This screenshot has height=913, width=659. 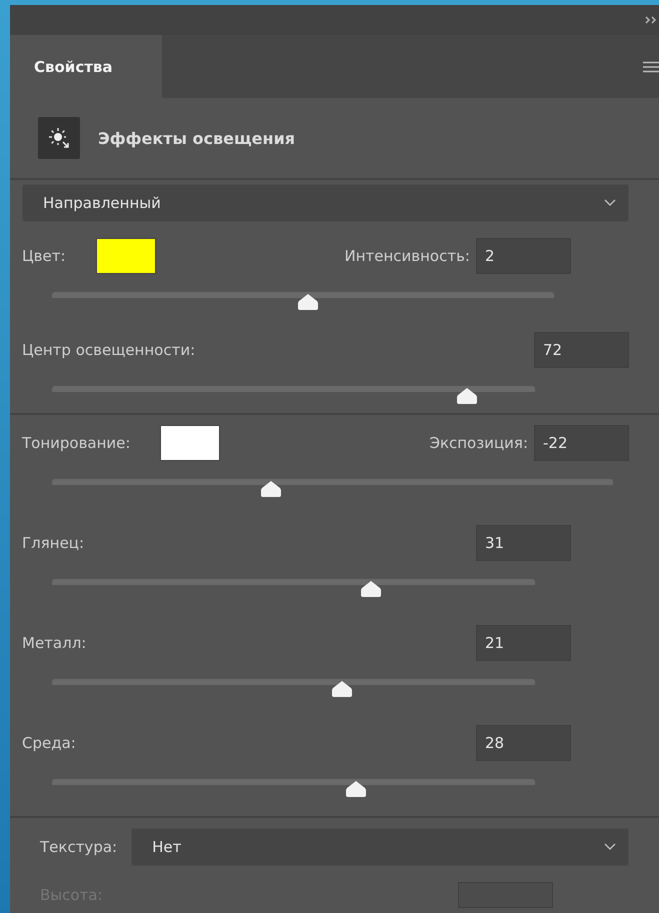 What do you see at coordinates (581, 350) in the screenshot?
I see `value-field: 72` at bounding box center [581, 350].